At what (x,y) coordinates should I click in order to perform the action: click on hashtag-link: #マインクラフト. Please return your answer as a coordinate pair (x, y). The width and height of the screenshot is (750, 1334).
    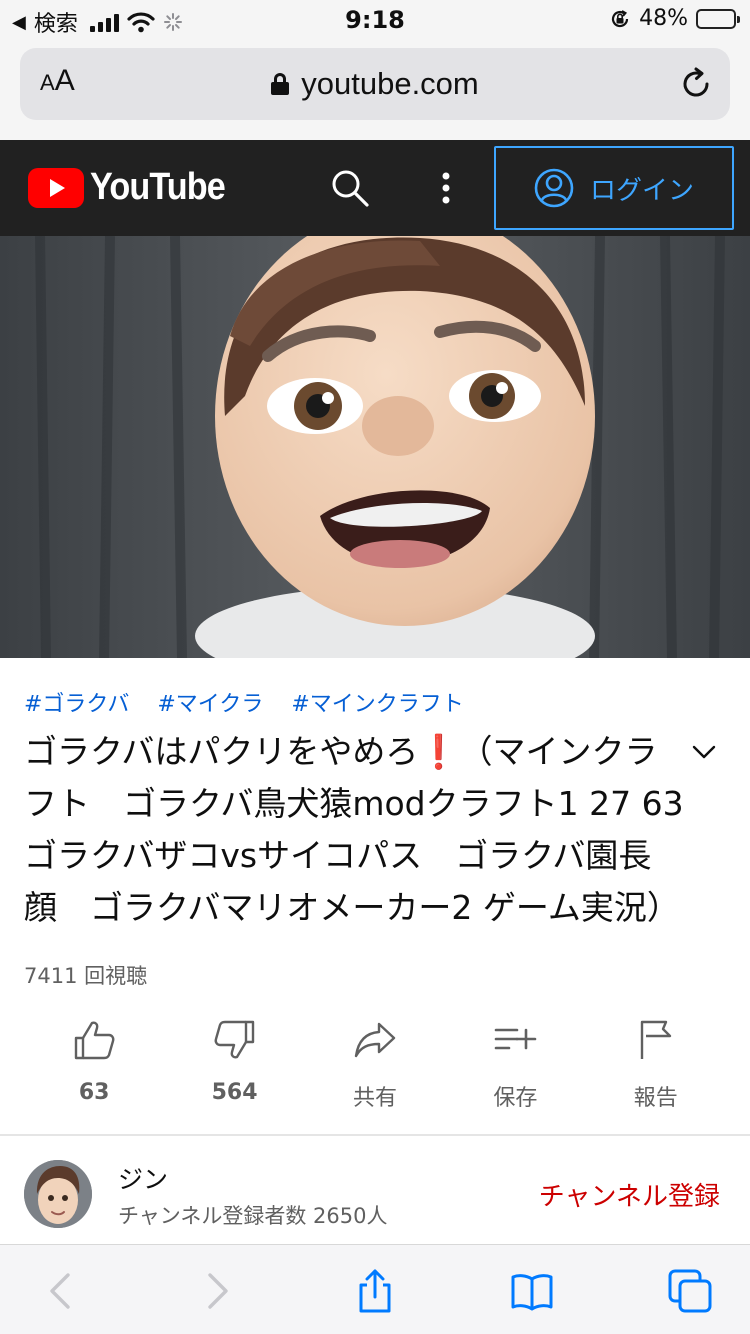
    Looking at the image, I should click on (377, 702).